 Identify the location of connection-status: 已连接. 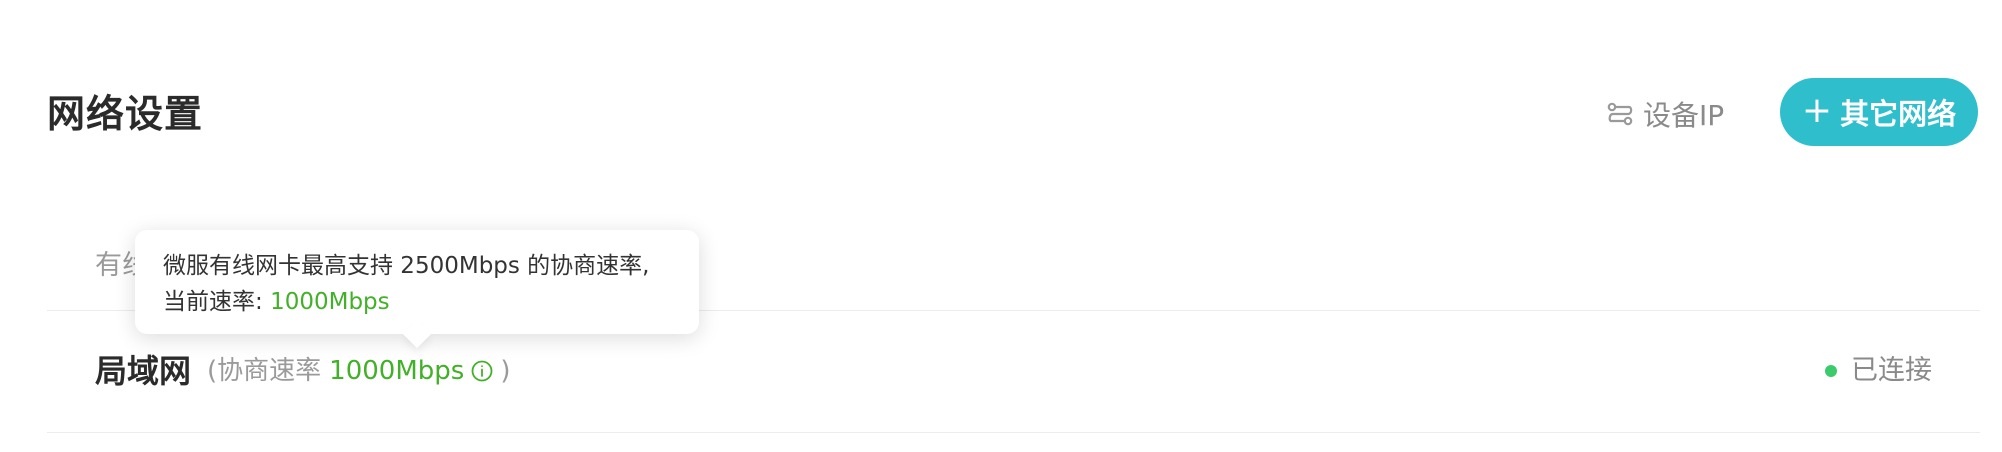
(1878, 371).